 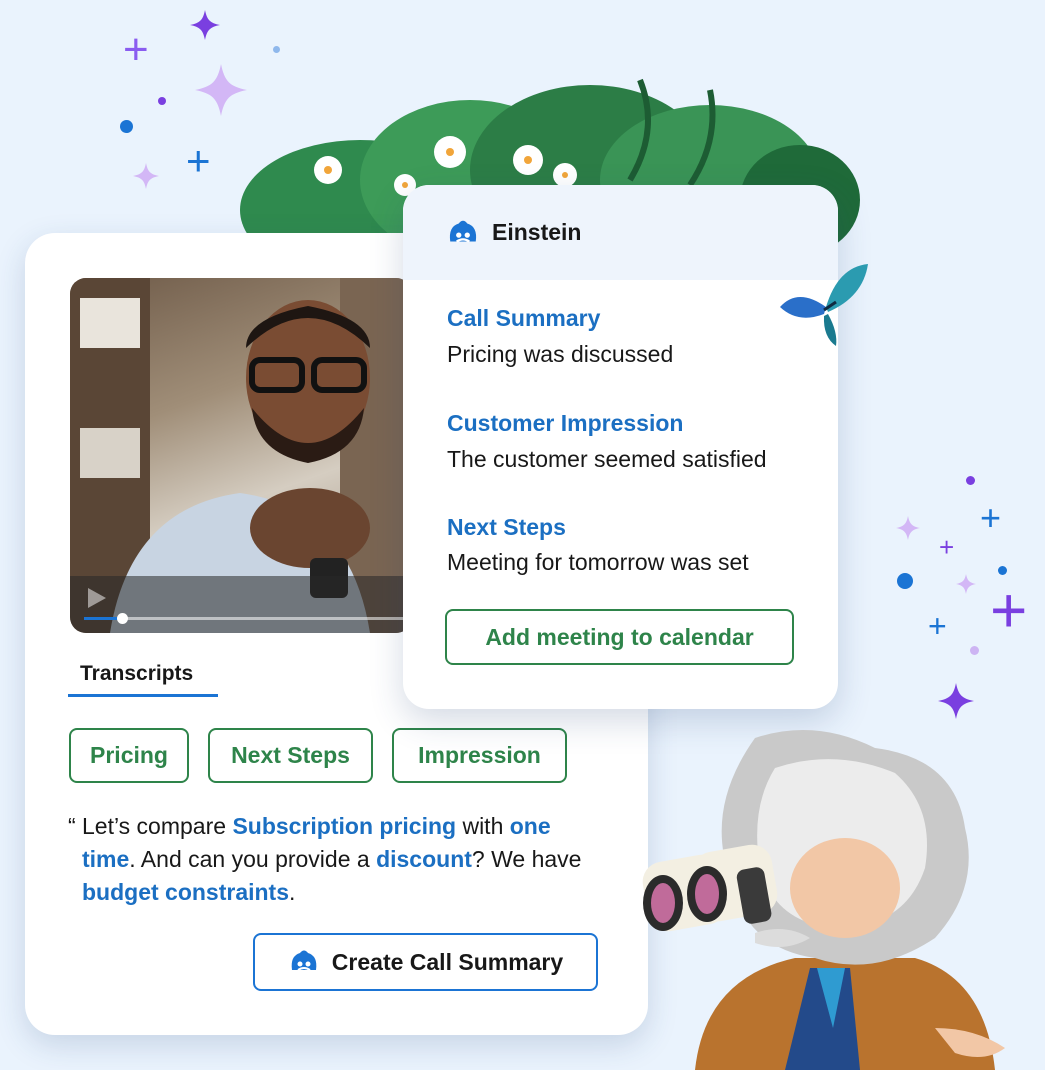 I want to click on play-icon, so click(x=97, y=598).